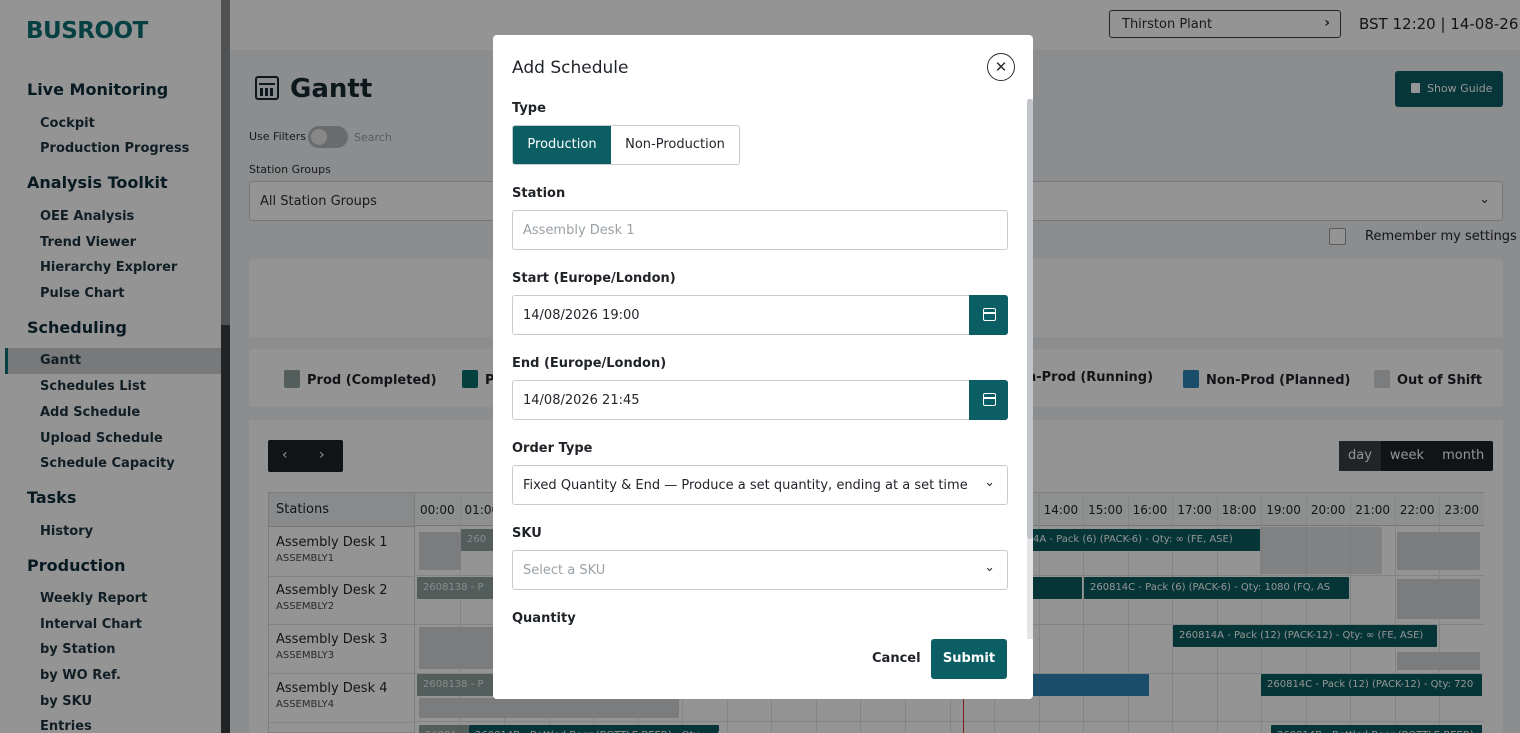 The image size is (1520, 733). I want to click on modal-scrollbar, so click(1030, 369).